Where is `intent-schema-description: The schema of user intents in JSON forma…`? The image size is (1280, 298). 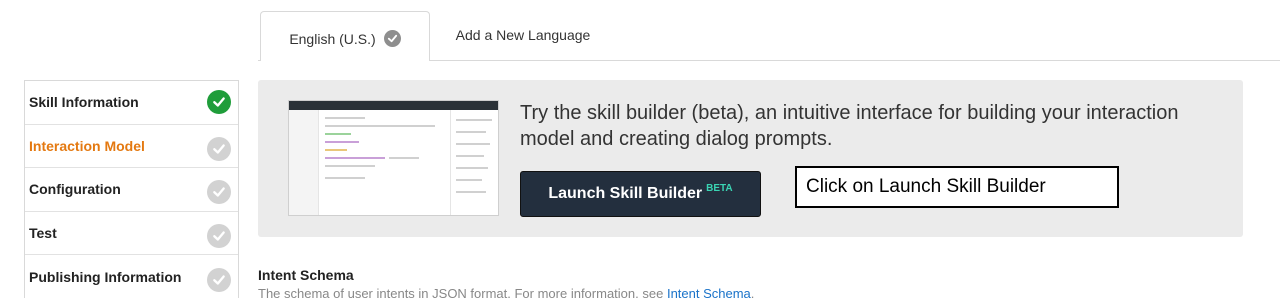 intent-schema-description: The schema of user intents in JSON forma… is located at coordinates (506, 292).